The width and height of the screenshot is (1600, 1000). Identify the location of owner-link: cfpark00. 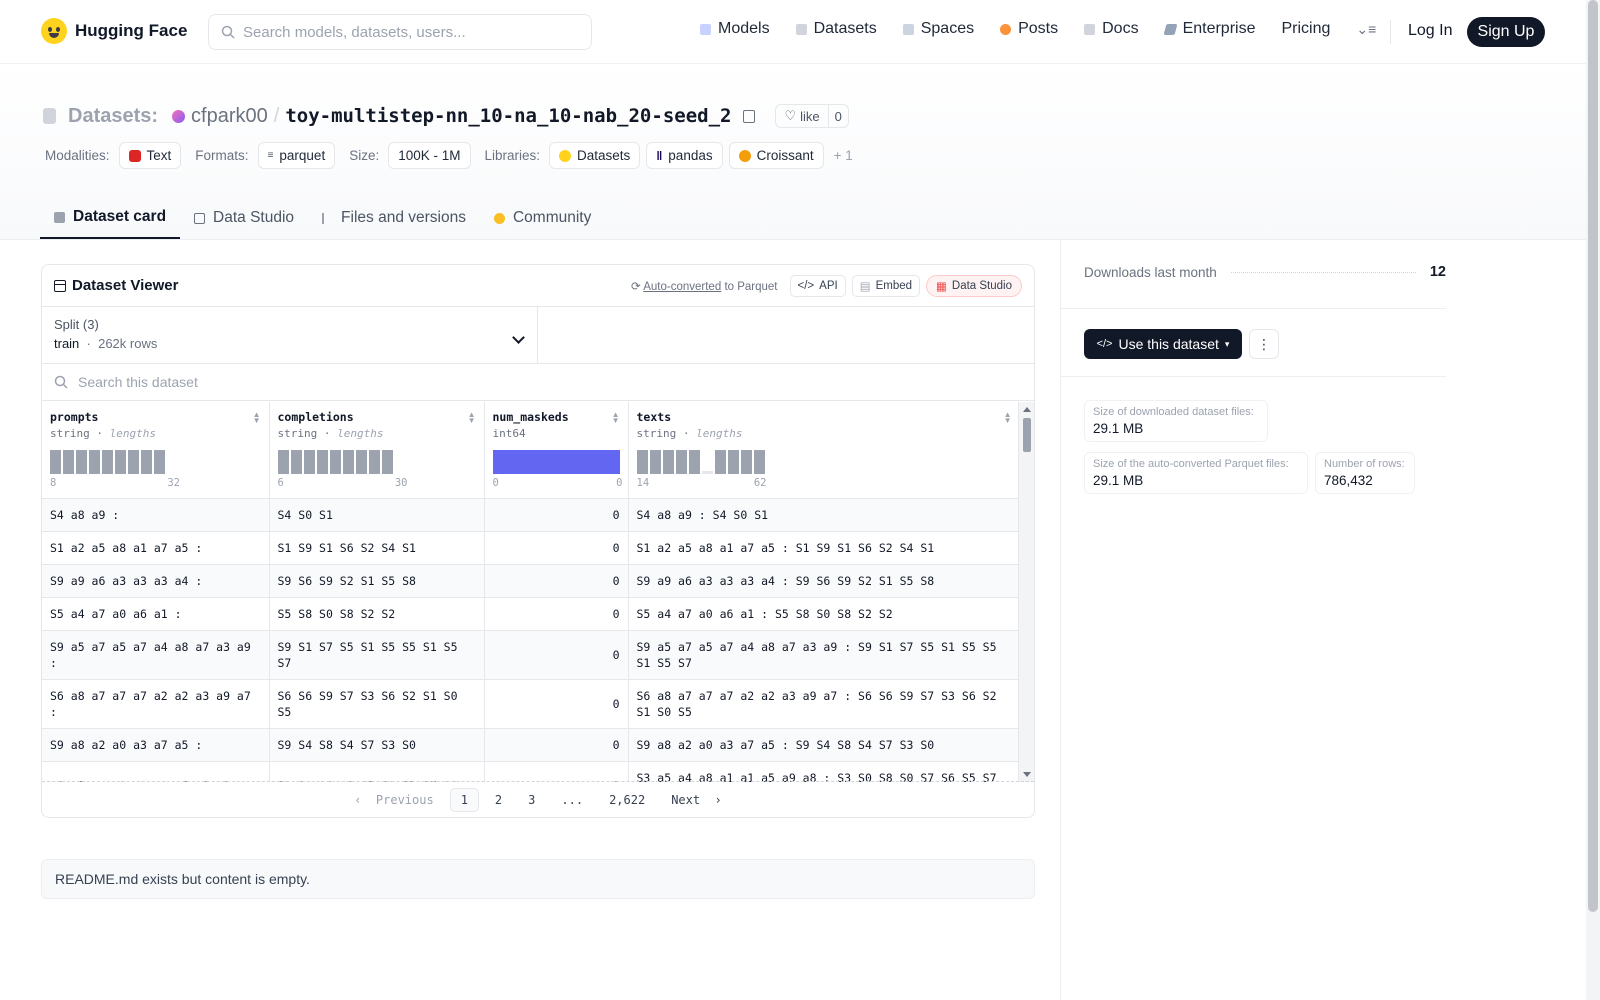
(229, 116).